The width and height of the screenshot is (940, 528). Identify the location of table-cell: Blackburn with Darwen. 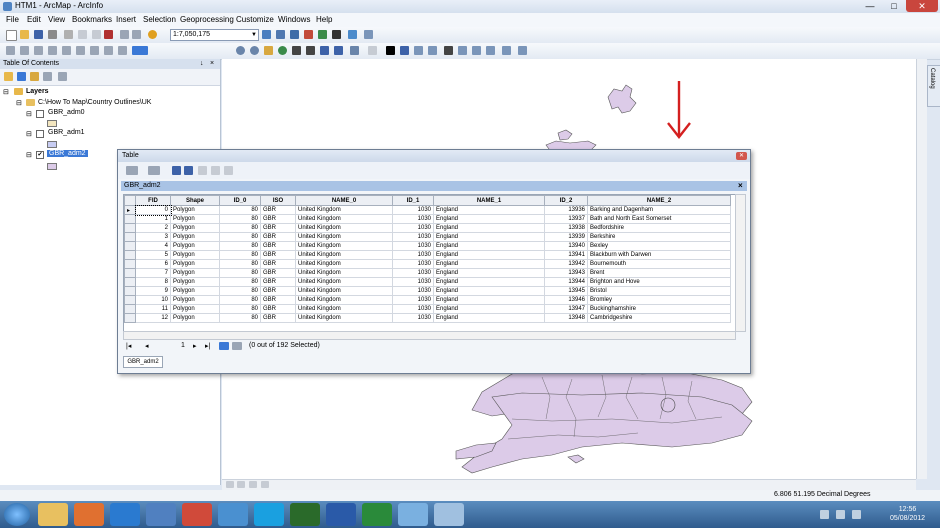
(659, 255).